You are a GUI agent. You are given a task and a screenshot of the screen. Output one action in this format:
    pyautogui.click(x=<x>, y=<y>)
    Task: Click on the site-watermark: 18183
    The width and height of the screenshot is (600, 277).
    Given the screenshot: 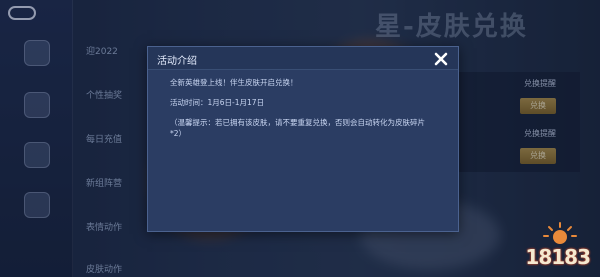 What is the action you would take?
    pyautogui.click(x=560, y=247)
    